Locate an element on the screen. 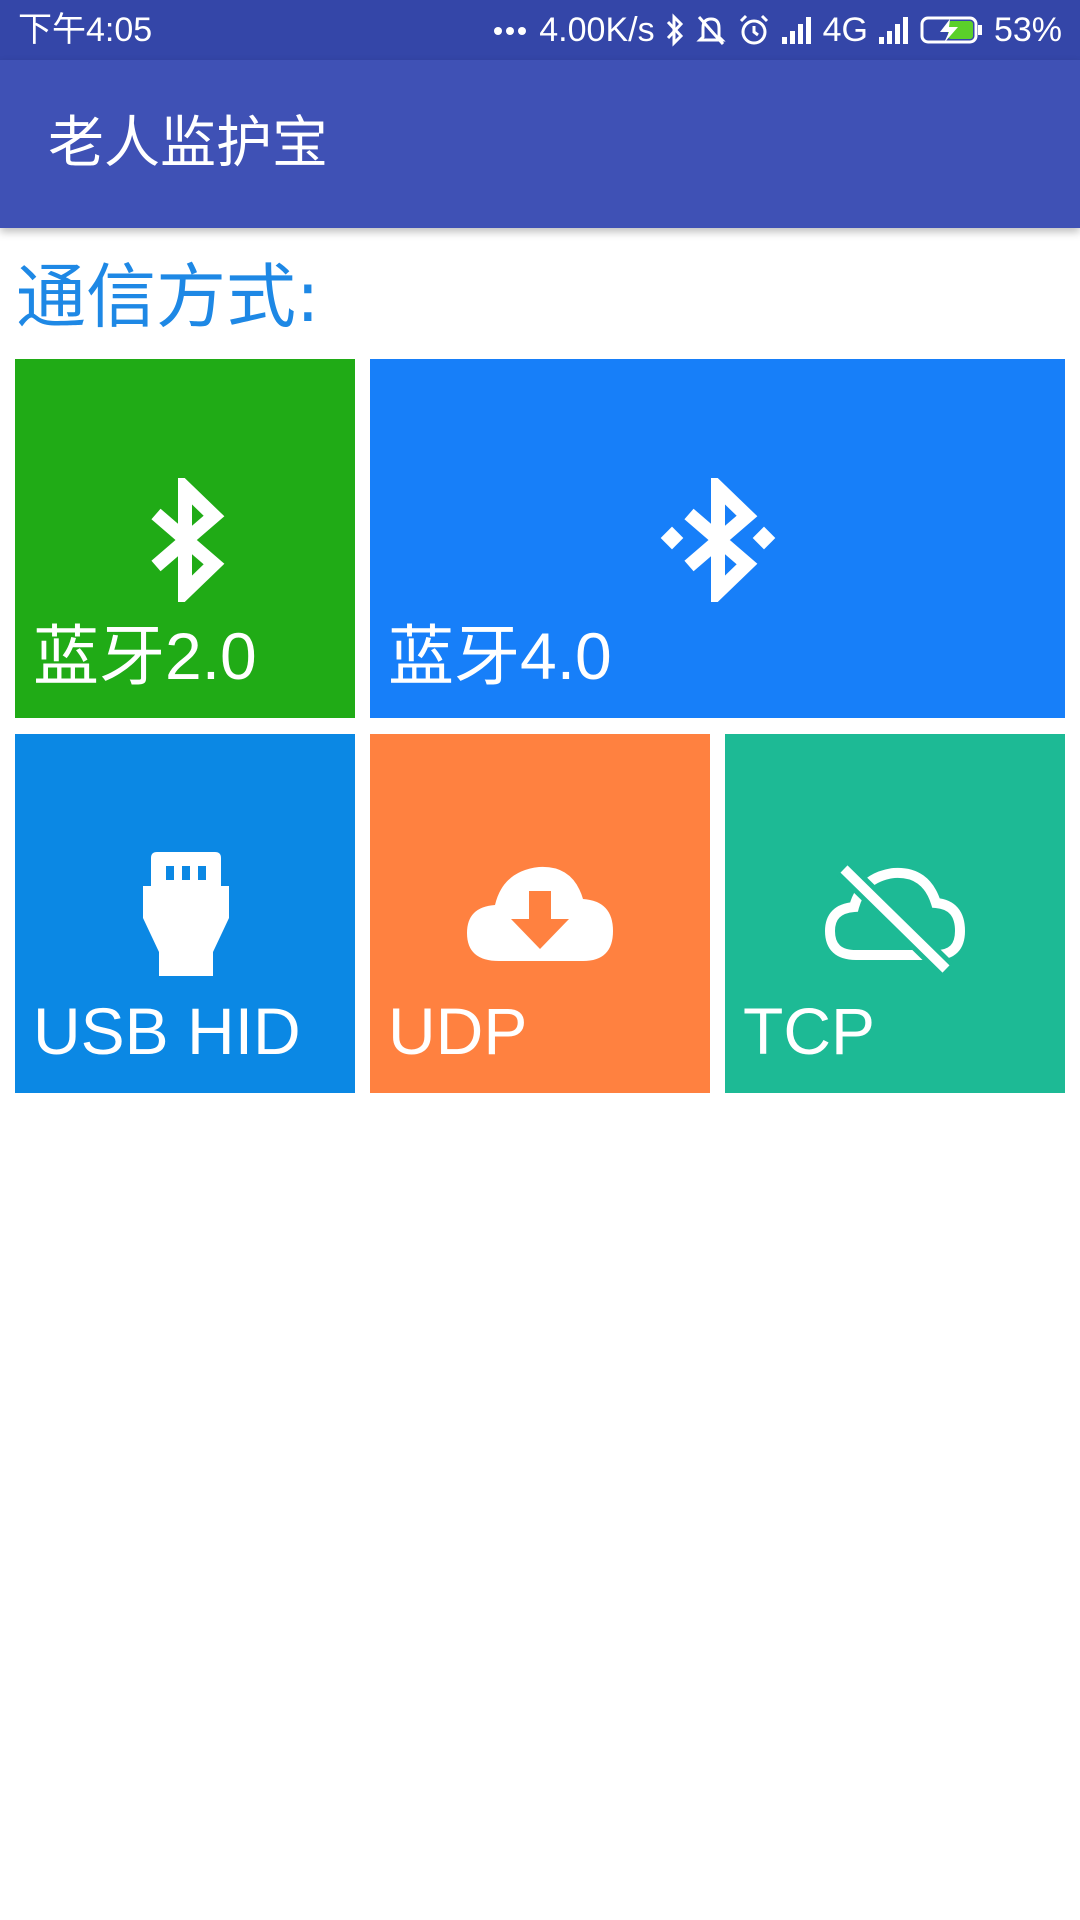  app-title: 老人监护宝 is located at coordinates (188, 143).